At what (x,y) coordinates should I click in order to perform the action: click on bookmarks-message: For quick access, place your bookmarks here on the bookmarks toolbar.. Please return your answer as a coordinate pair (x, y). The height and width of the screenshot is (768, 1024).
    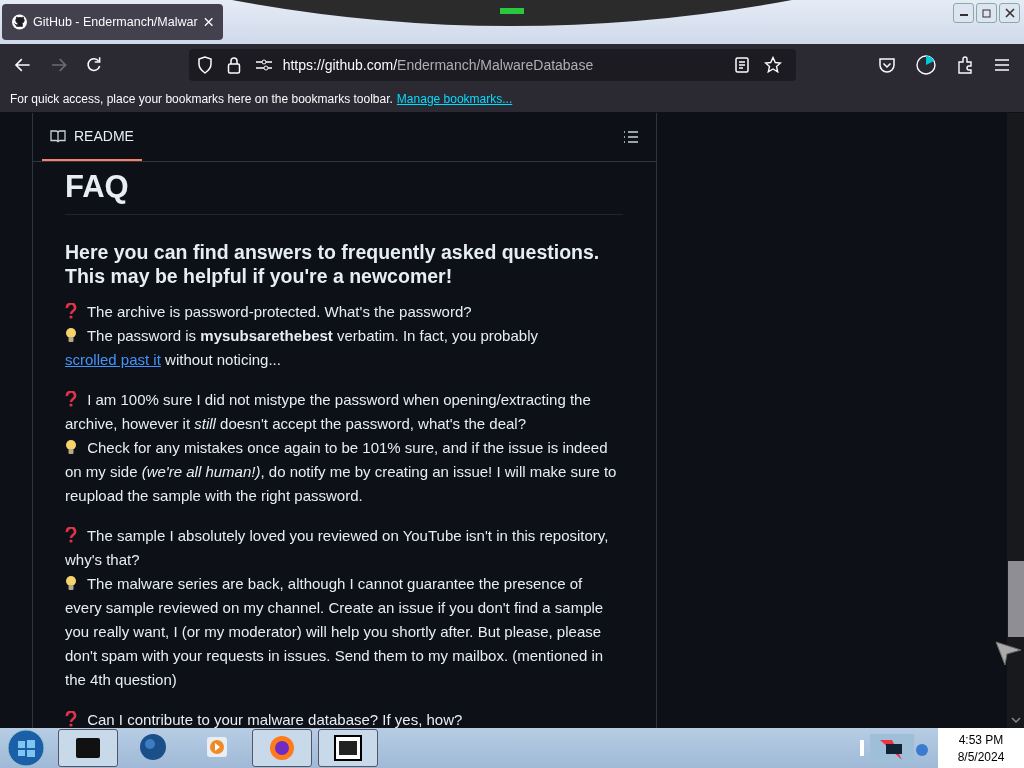
    Looking at the image, I should click on (201, 99).